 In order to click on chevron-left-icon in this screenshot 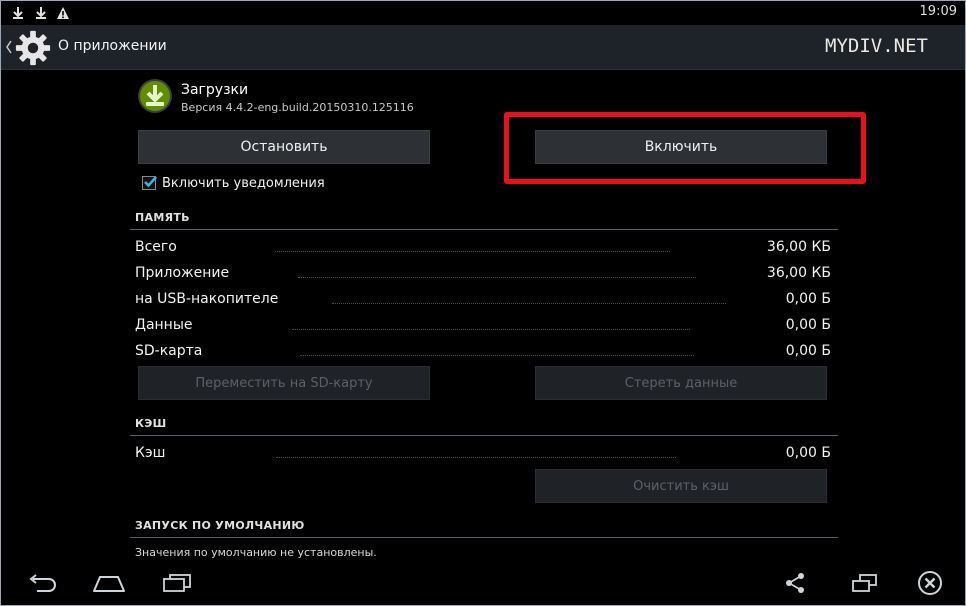, I will do `click(9, 47)`.